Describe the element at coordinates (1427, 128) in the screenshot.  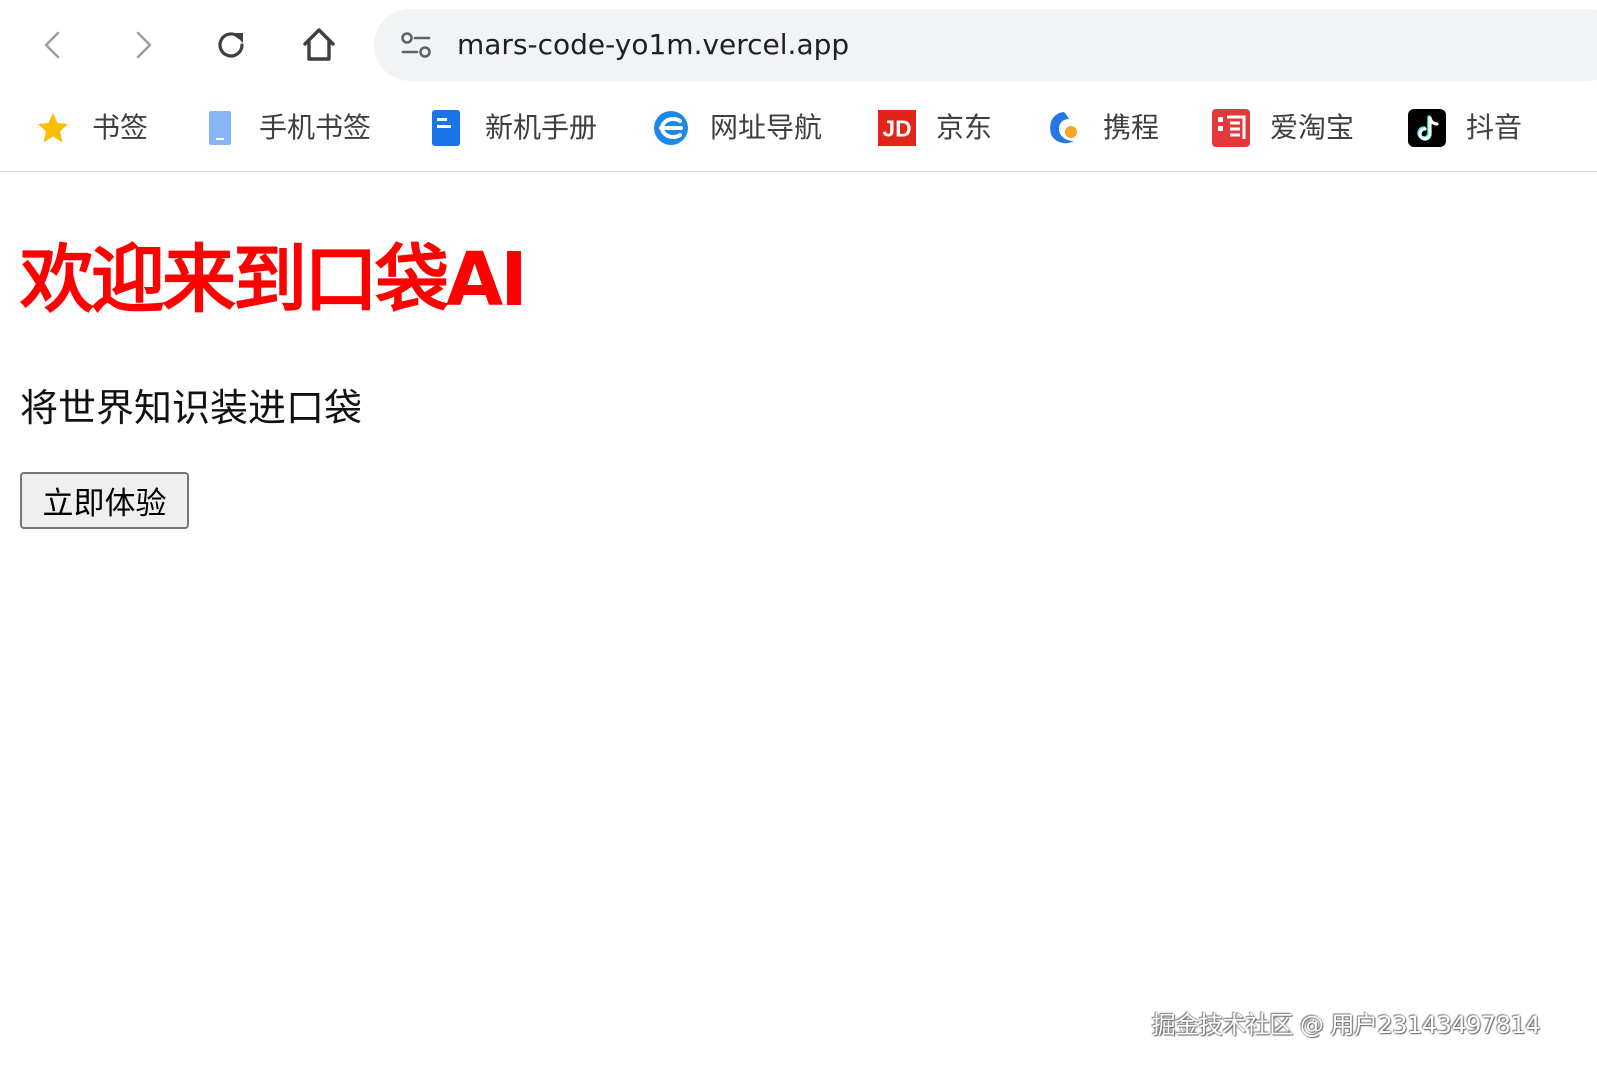
I see `douyin-logo-icon` at that location.